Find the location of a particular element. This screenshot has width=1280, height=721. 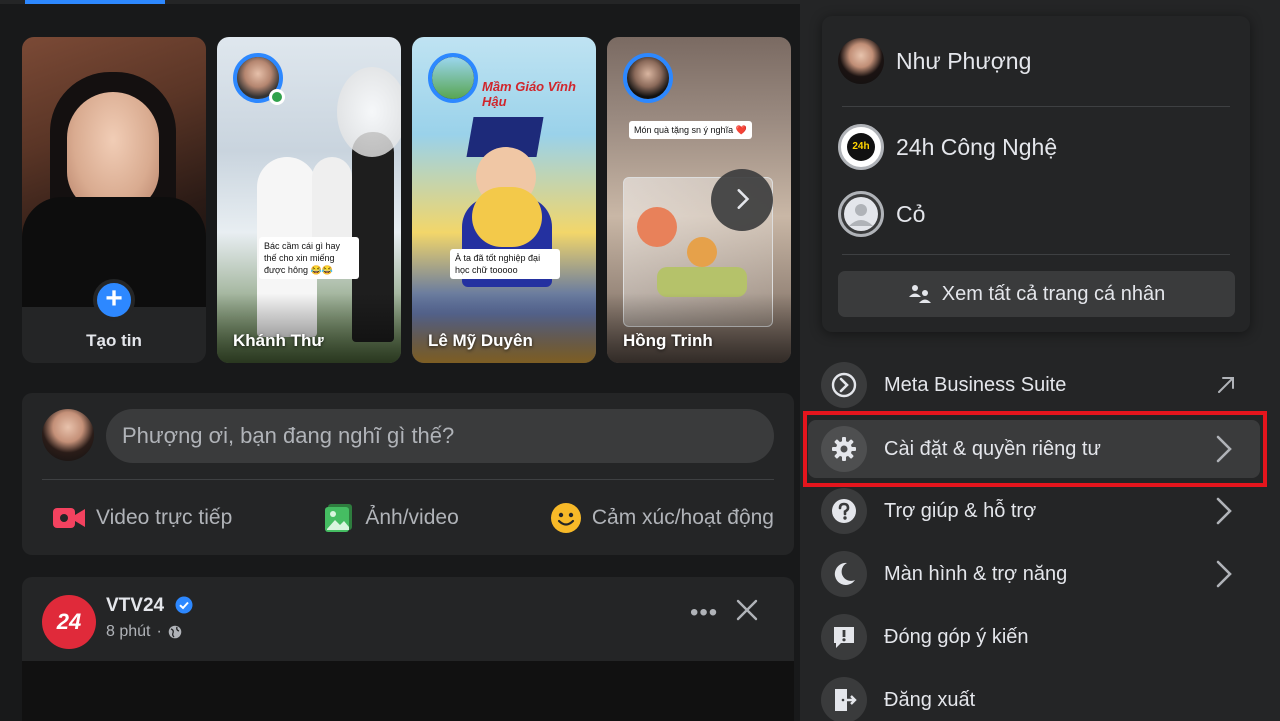

story-banner-text: Mầm Giáo Vĩnh Hậu is located at coordinates (529, 94).